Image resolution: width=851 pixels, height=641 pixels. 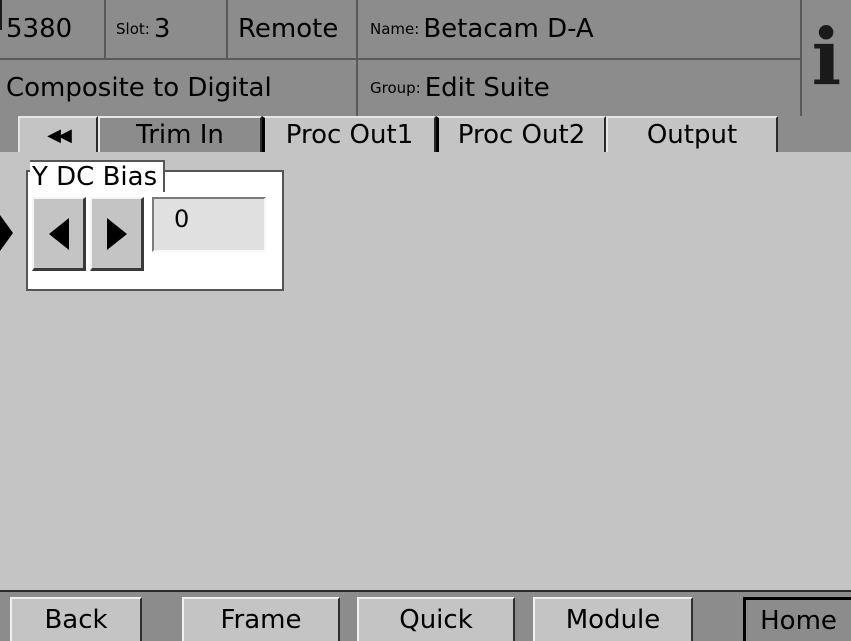 I want to click on quick-button: Quick, so click(x=436, y=619).